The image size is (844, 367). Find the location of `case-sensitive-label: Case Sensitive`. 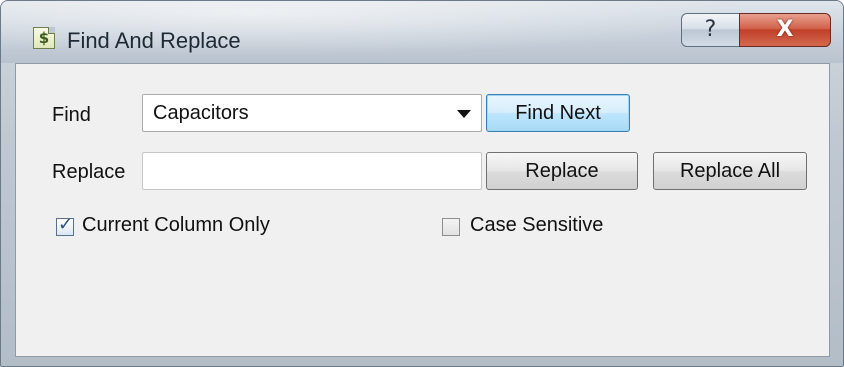

case-sensitive-label: Case Sensitive is located at coordinates (536, 225).